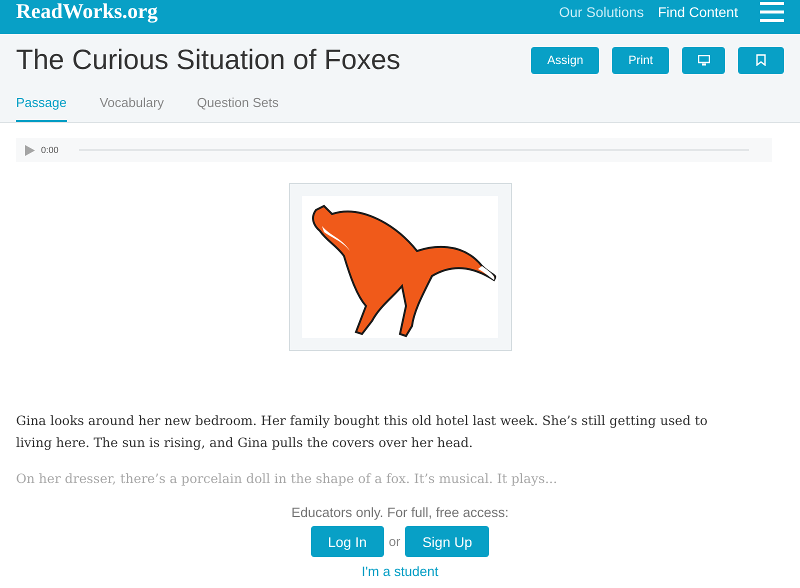  I want to click on login-button: Log In, so click(347, 541).